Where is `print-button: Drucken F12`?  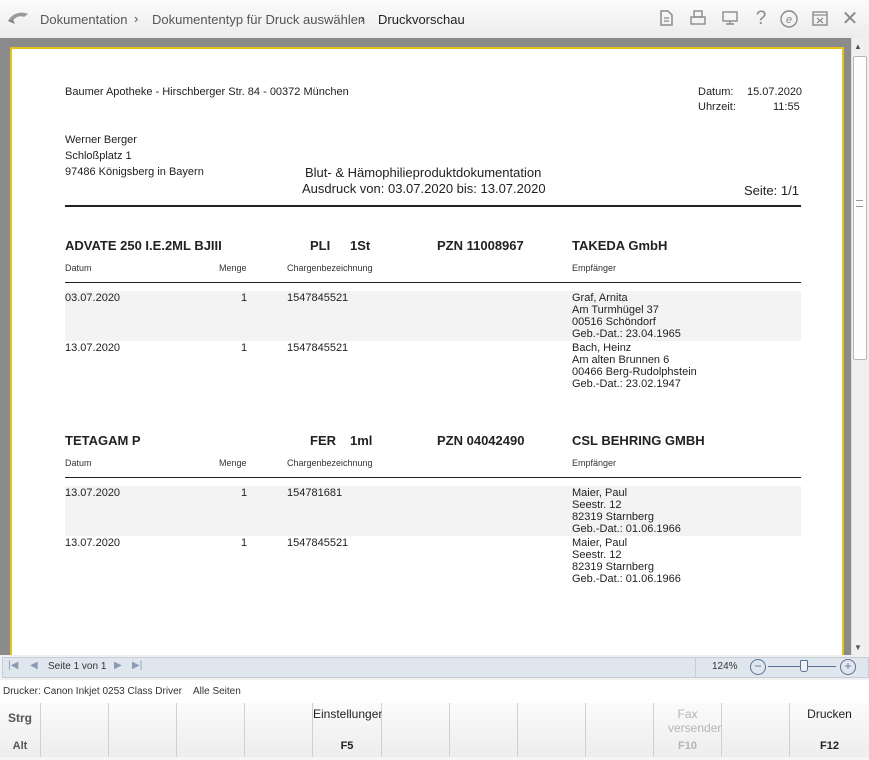
print-button: Drucken F12 is located at coordinates (829, 730).